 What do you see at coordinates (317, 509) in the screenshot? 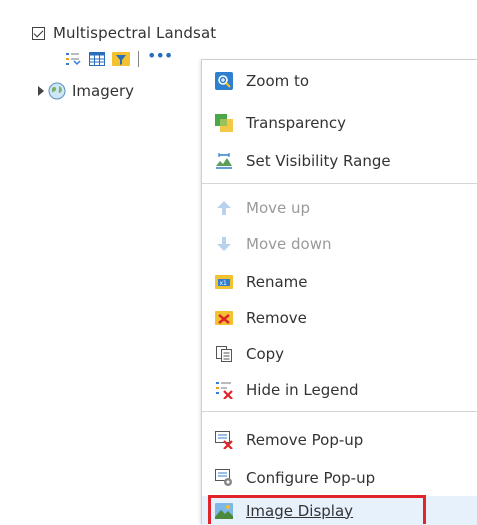
I see `highlight-annotation-box` at bounding box center [317, 509].